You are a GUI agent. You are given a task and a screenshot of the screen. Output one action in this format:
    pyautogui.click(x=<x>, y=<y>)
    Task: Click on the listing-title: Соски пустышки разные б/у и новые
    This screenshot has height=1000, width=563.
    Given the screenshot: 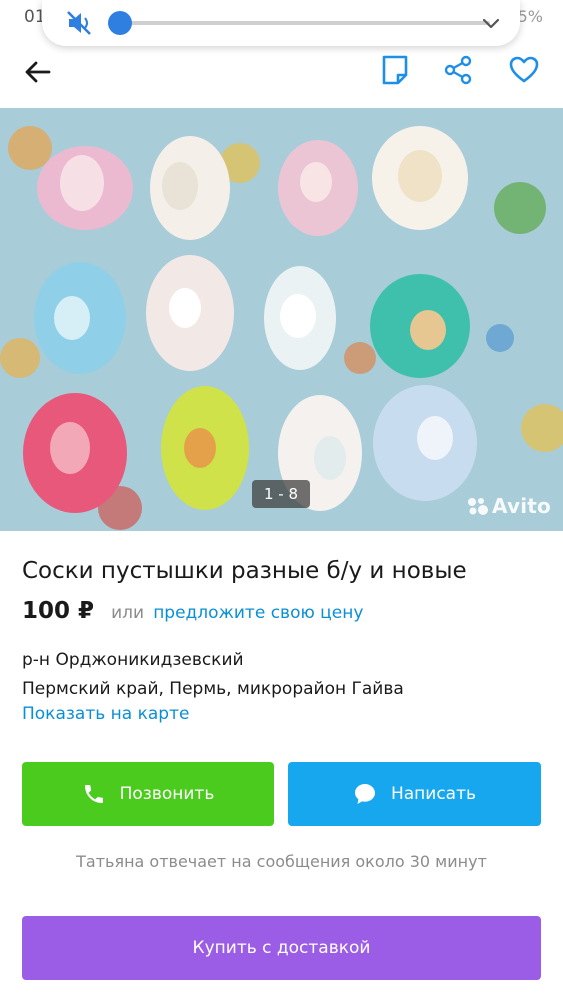 What is the action you would take?
    pyautogui.click(x=244, y=571)
    